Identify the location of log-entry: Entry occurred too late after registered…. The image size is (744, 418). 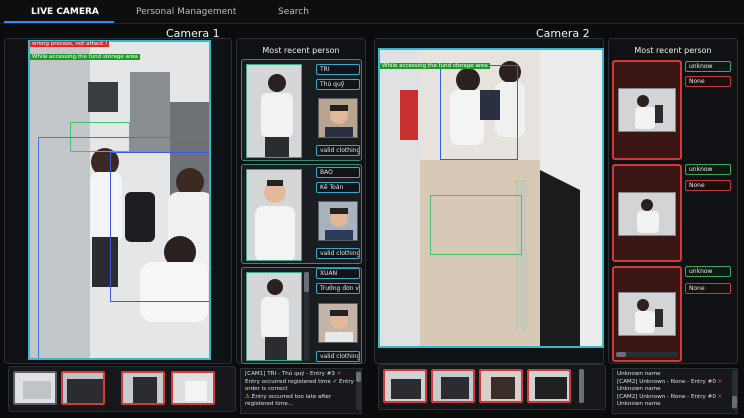
(288, 400).